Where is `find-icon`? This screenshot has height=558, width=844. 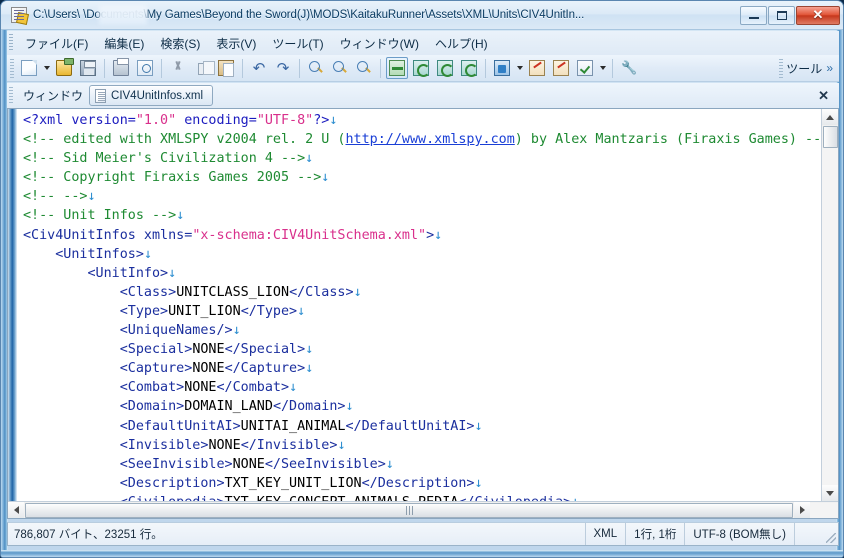 find-icon is located at coordinates (316, 68).